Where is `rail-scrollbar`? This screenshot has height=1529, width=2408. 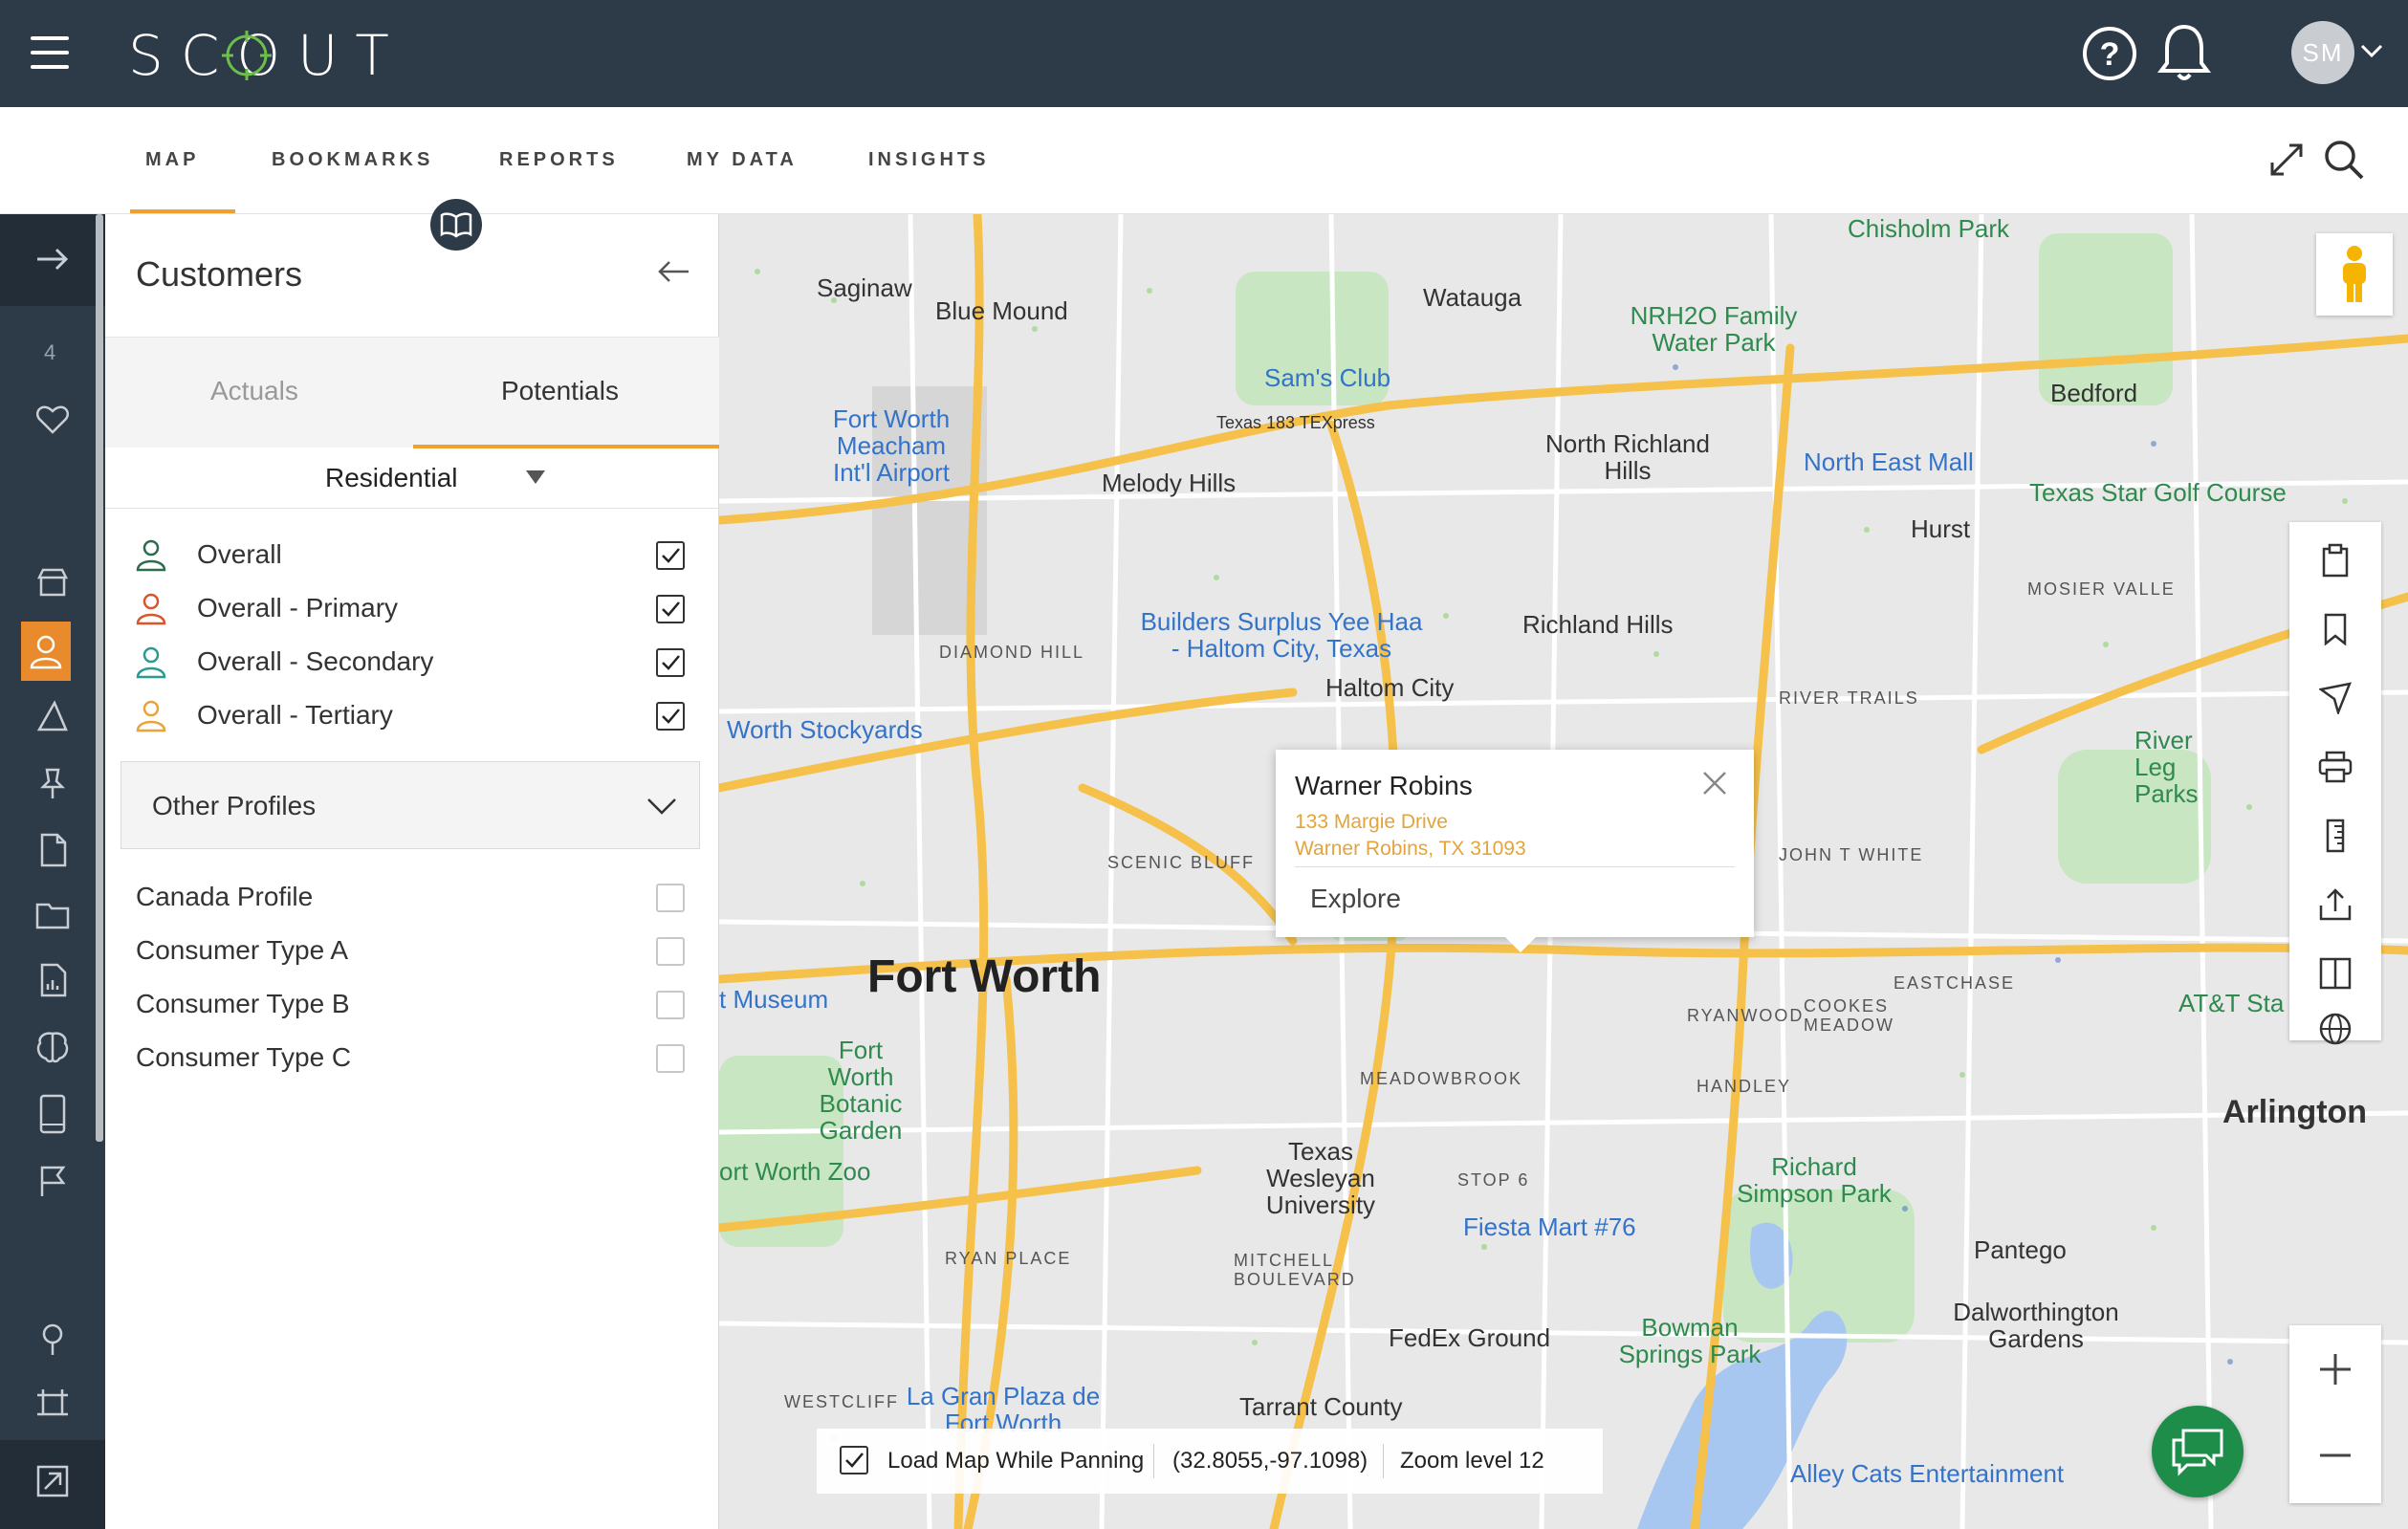
rail-scrollbar is located at coordinates (100, 678).